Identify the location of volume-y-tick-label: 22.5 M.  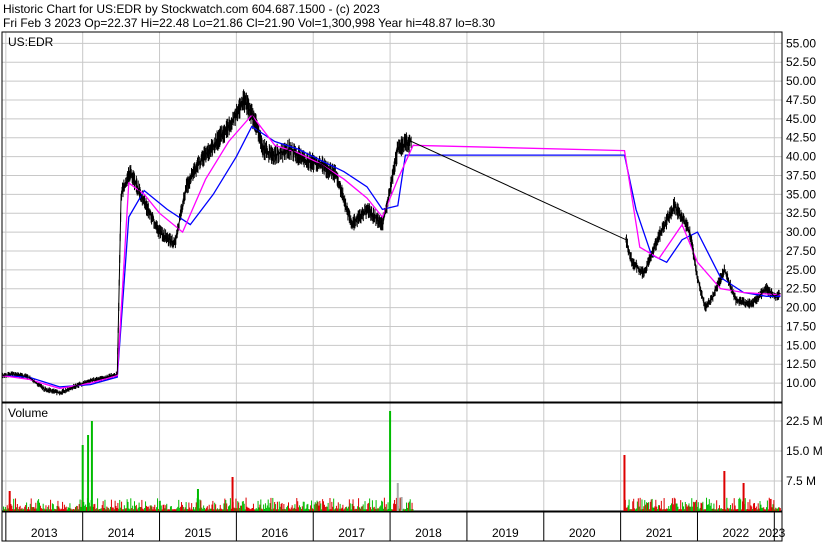
(804, 421).